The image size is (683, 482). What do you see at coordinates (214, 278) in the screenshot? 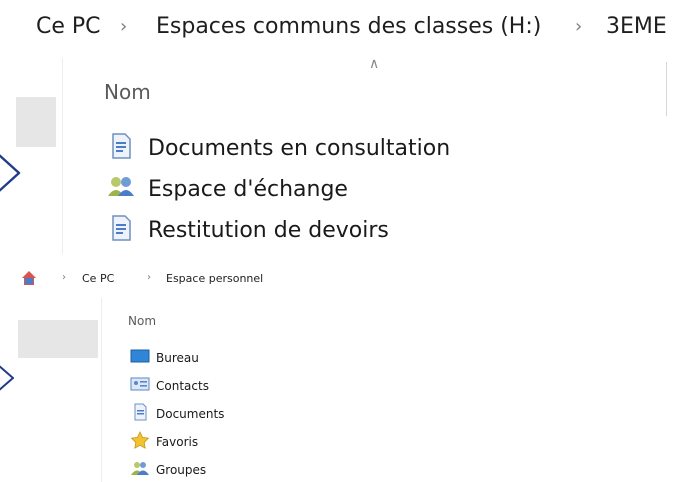
I see `breadcrumb-item-espace-personnel: Espace personnel` at bounding box center [214, 278].